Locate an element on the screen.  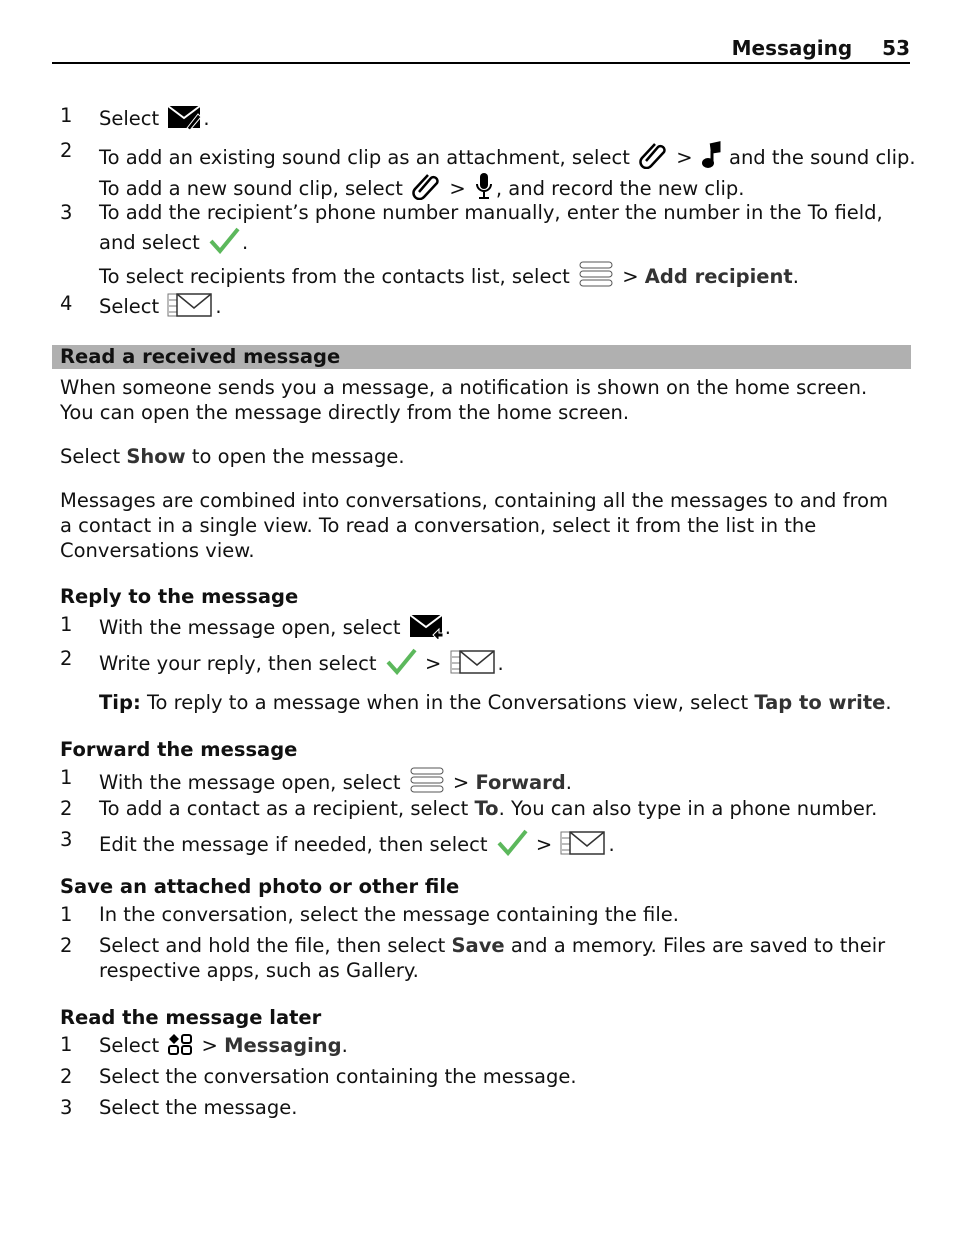
later-title: Read the message later is located at coordinates (191, 1017).